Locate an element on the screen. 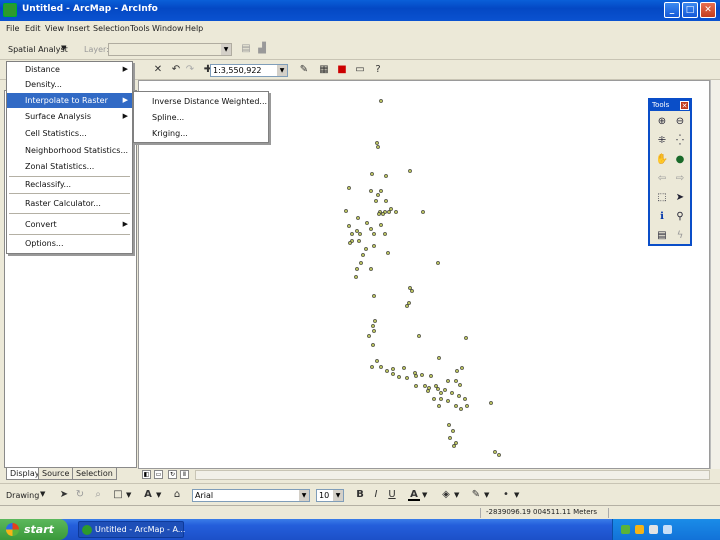 Image resolution: width=720 pixels, height=540 pixels. map-scale-select: 1:3,550,922 ▼ is located at coordinates (249, 70).